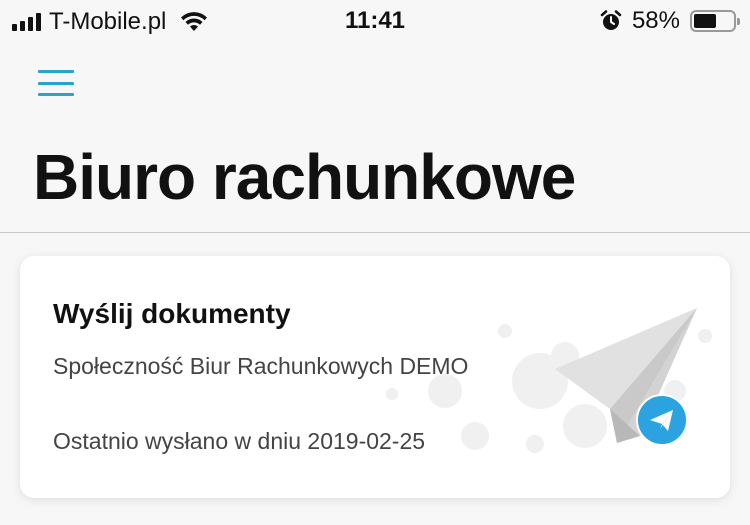 The width and height of the screenshot is (750, 525). I want to click on paper-plane-icon, so click(549, 380).